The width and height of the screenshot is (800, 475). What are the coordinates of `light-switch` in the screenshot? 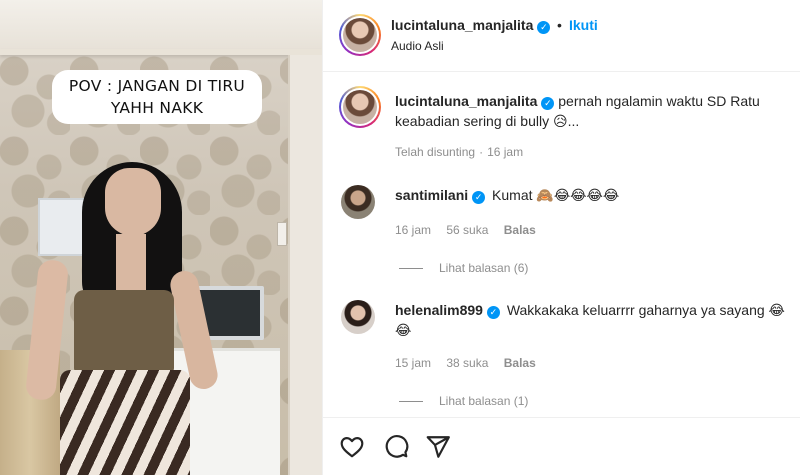 It's located at (282, 234).